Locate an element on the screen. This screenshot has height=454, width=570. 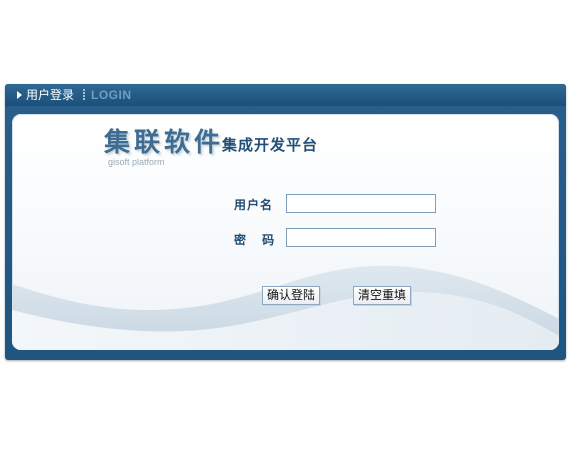
brand-english: gisoft platform is located at coordinates (136, 162).